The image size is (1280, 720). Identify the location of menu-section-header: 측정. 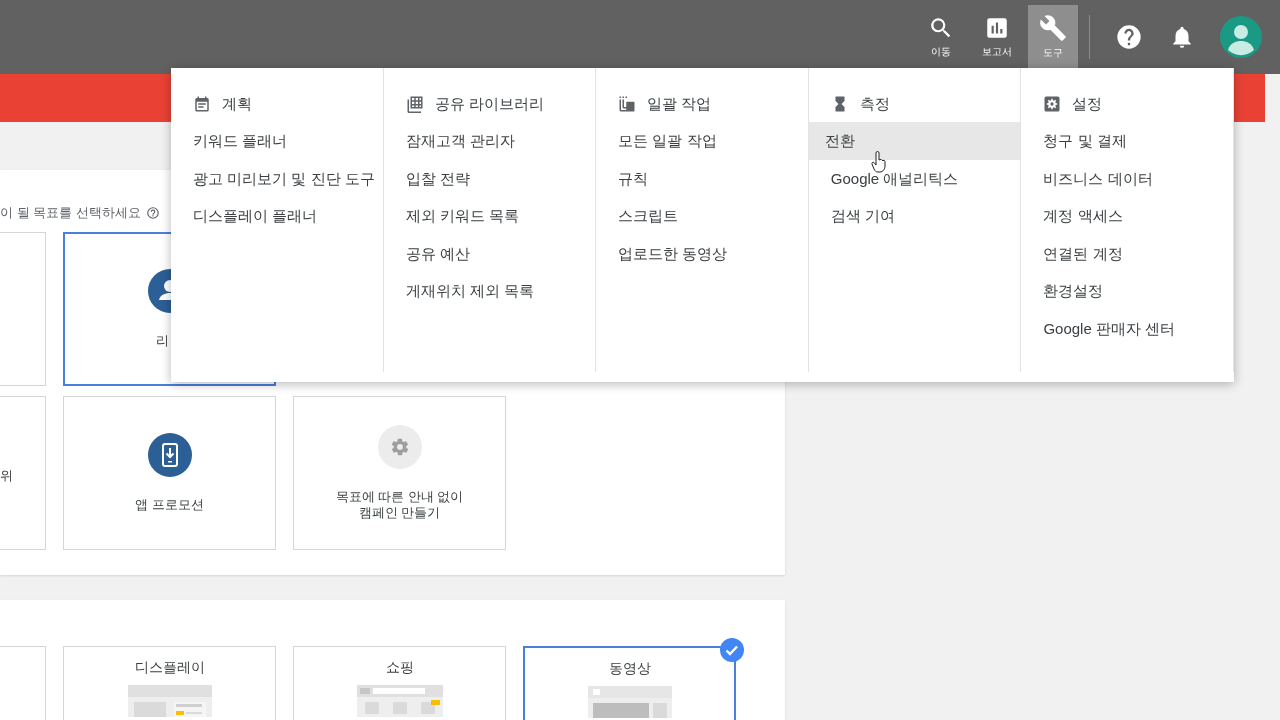
(874, 104).